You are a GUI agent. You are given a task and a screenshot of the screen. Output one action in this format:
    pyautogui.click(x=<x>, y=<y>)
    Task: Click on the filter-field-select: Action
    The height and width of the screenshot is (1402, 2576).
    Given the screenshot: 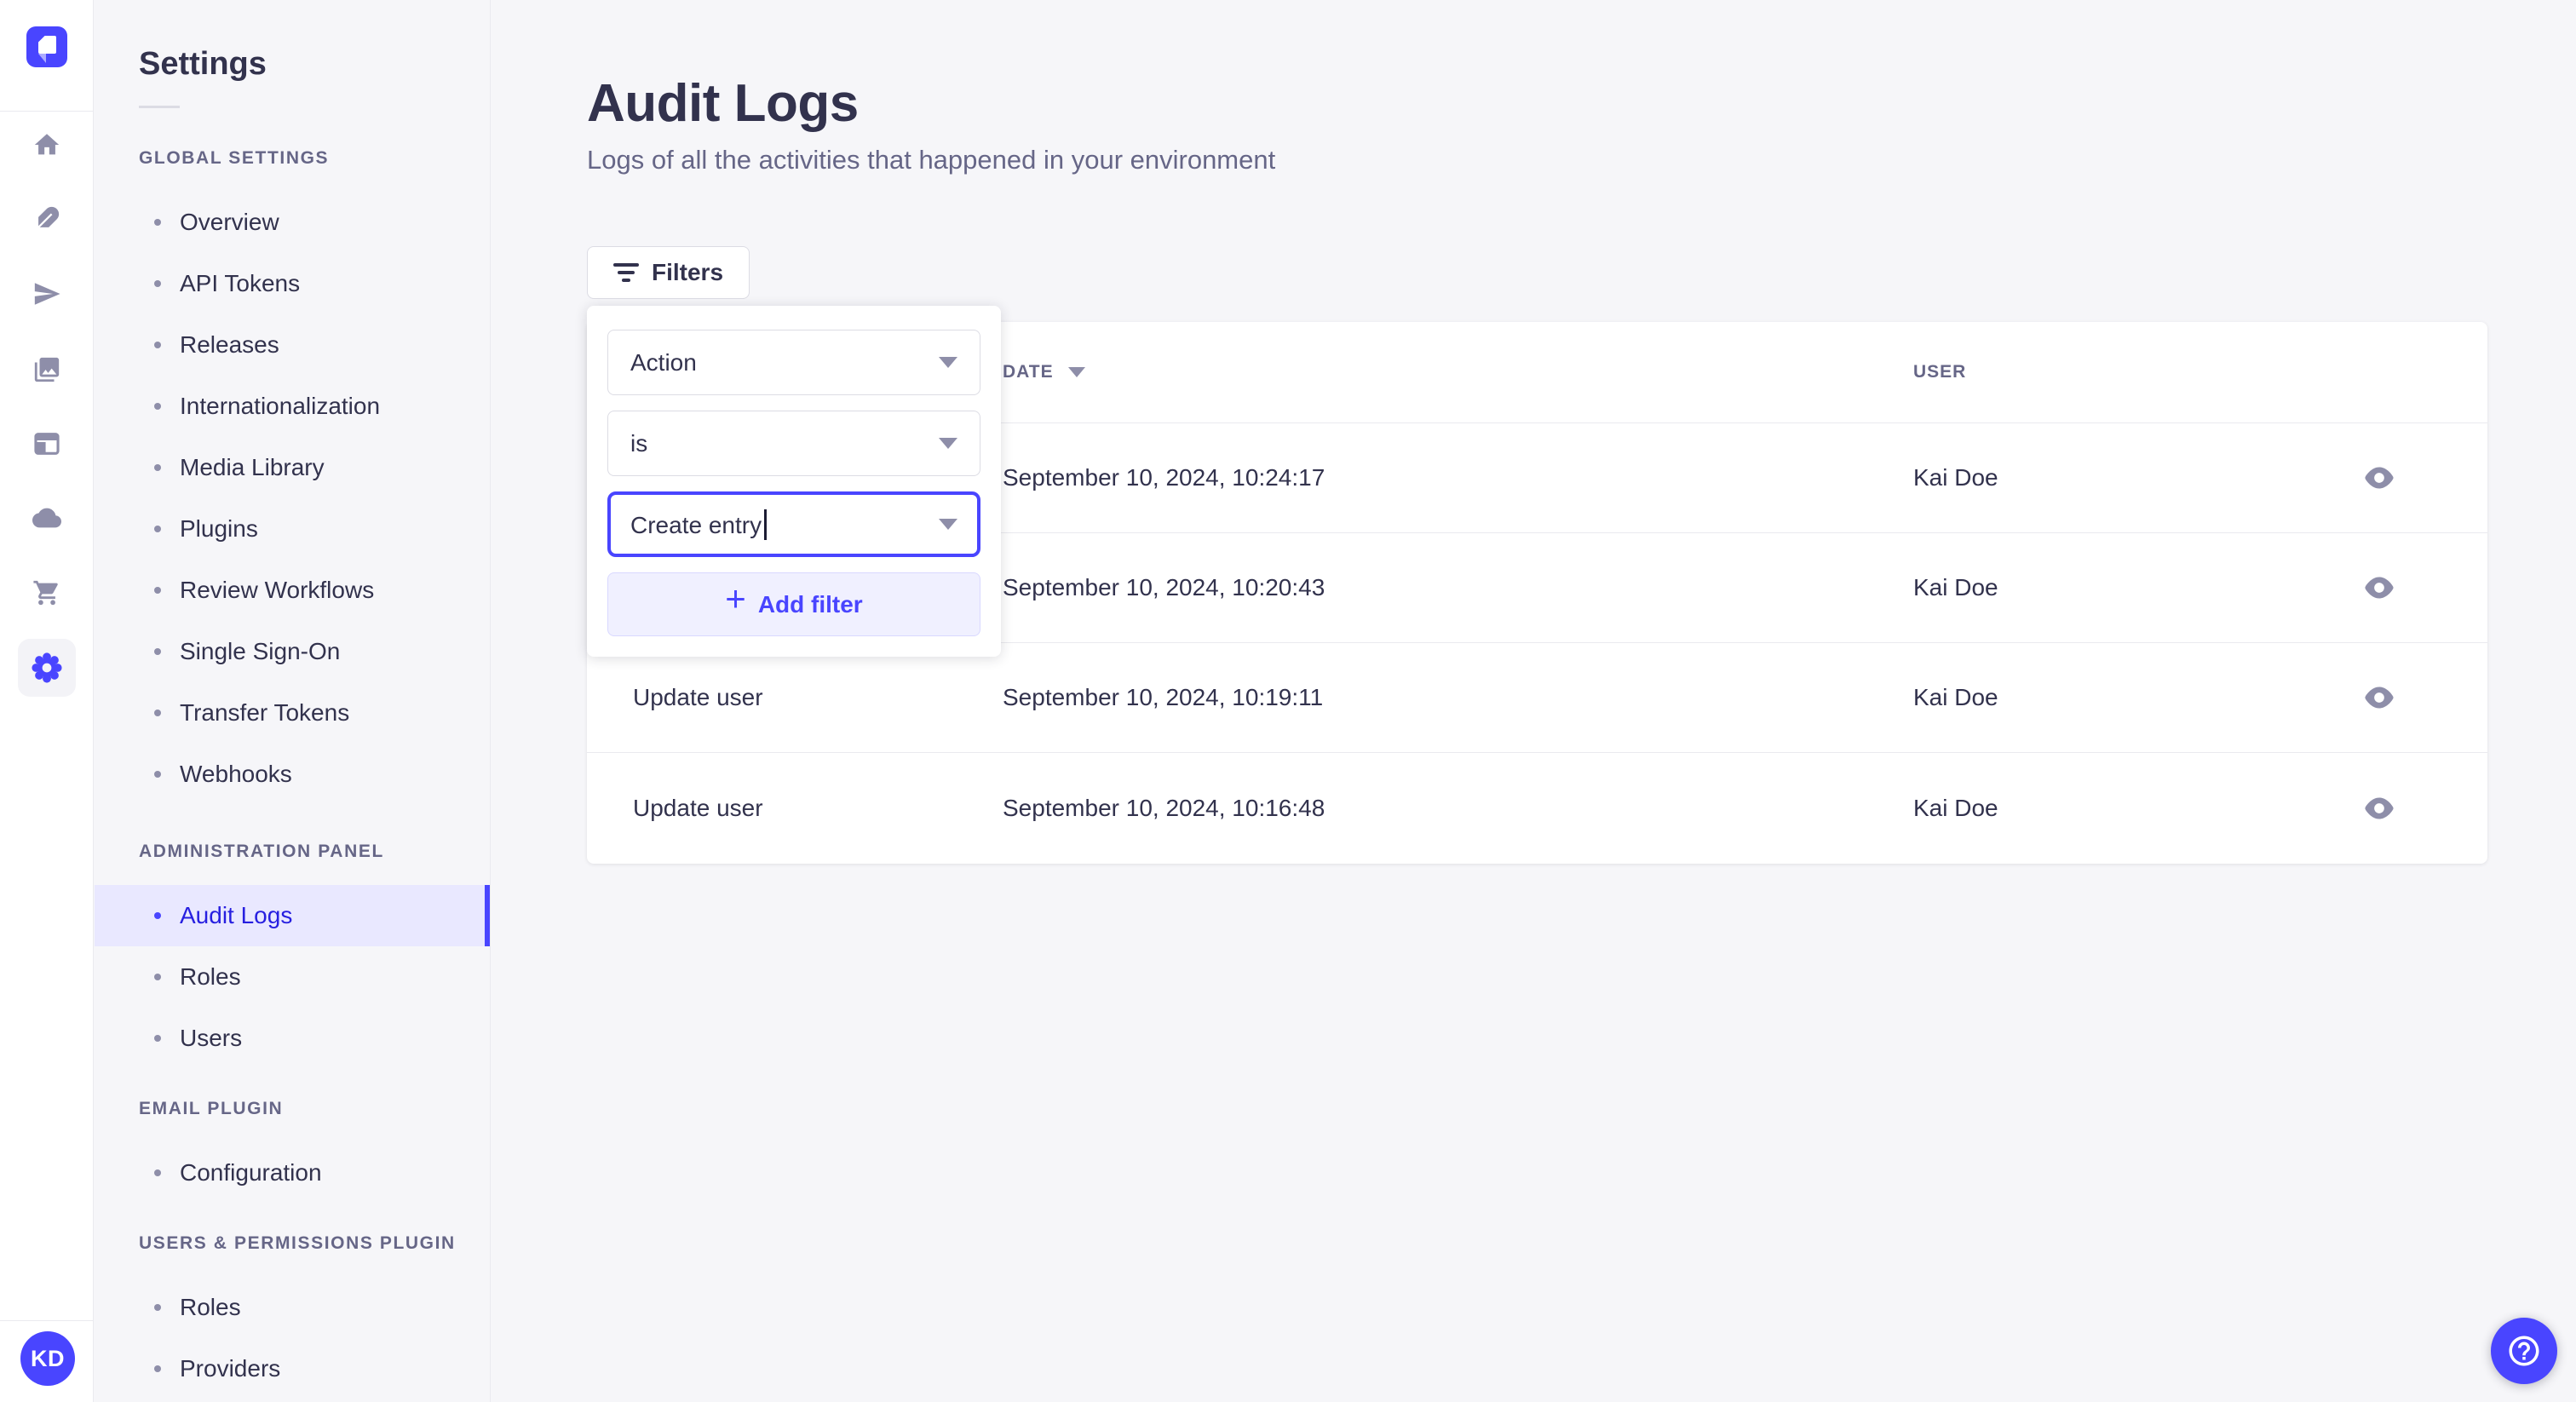 What is the action you would take?
    pyautogui.click(x=794, y=362)
    